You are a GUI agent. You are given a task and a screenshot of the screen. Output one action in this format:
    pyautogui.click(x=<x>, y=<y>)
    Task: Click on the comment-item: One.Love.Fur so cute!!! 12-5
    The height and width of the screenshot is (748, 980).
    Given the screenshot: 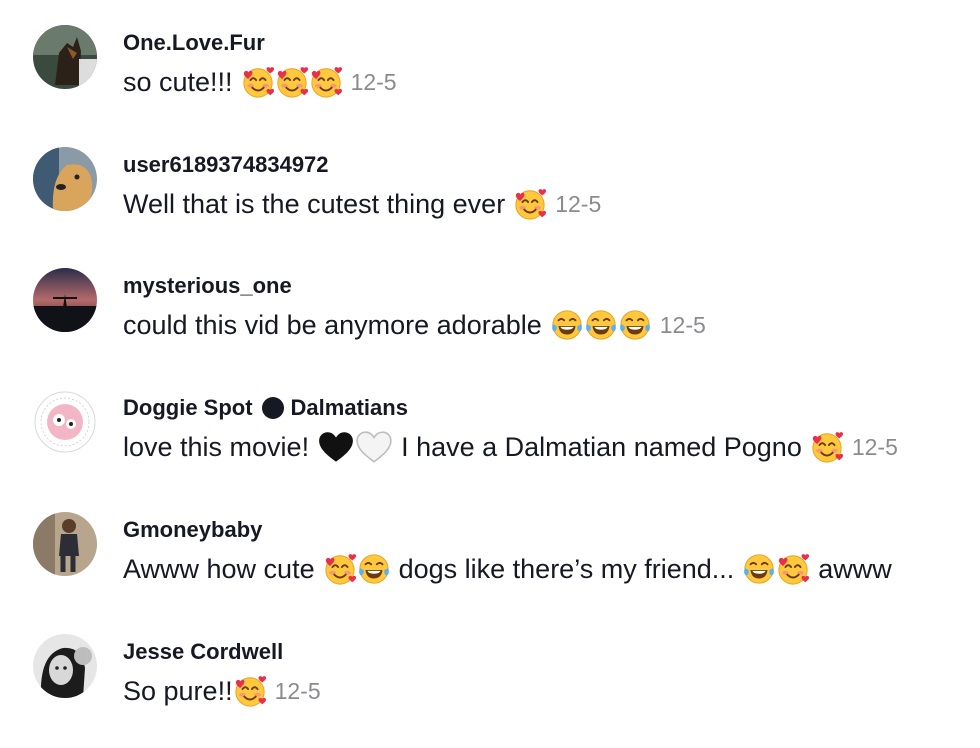 What is the action you would take?
    pyautogui.click(x=490, y=75)
    